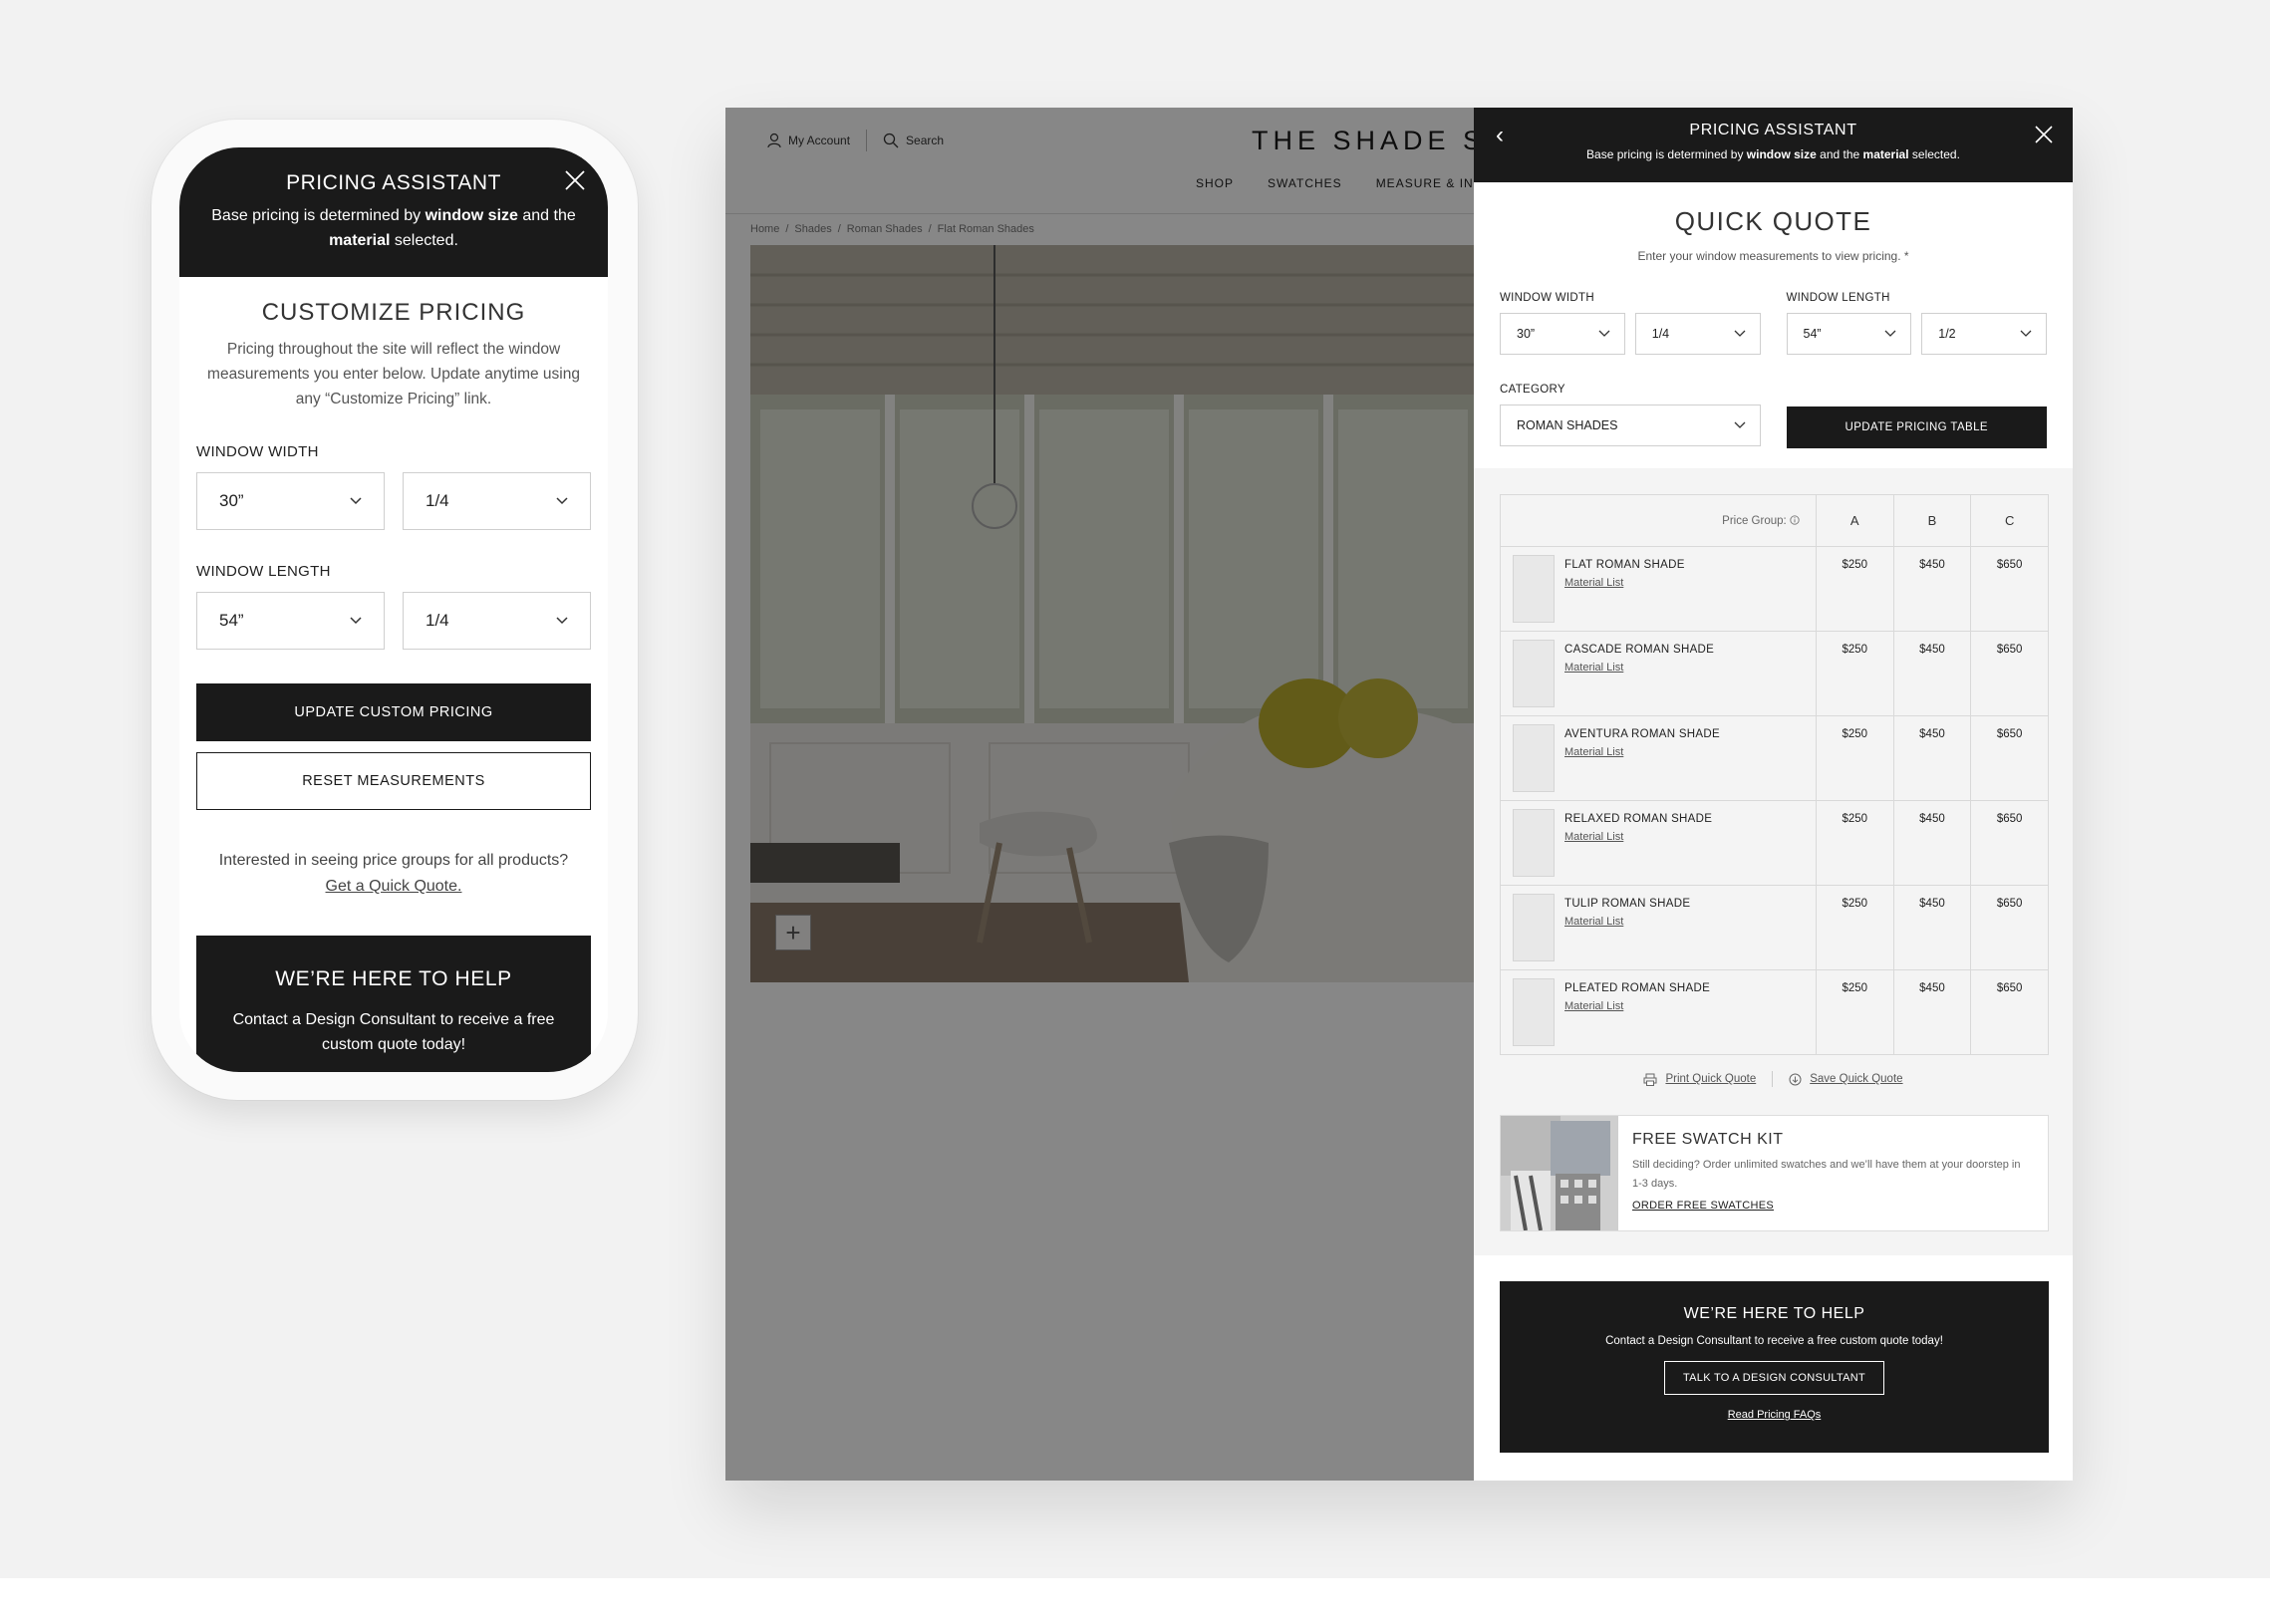 This screenshot has width=2270, height=1624. Describe the element at coordinates (1650, 1080) in the screenshot. I see `printer-icon` at that location.